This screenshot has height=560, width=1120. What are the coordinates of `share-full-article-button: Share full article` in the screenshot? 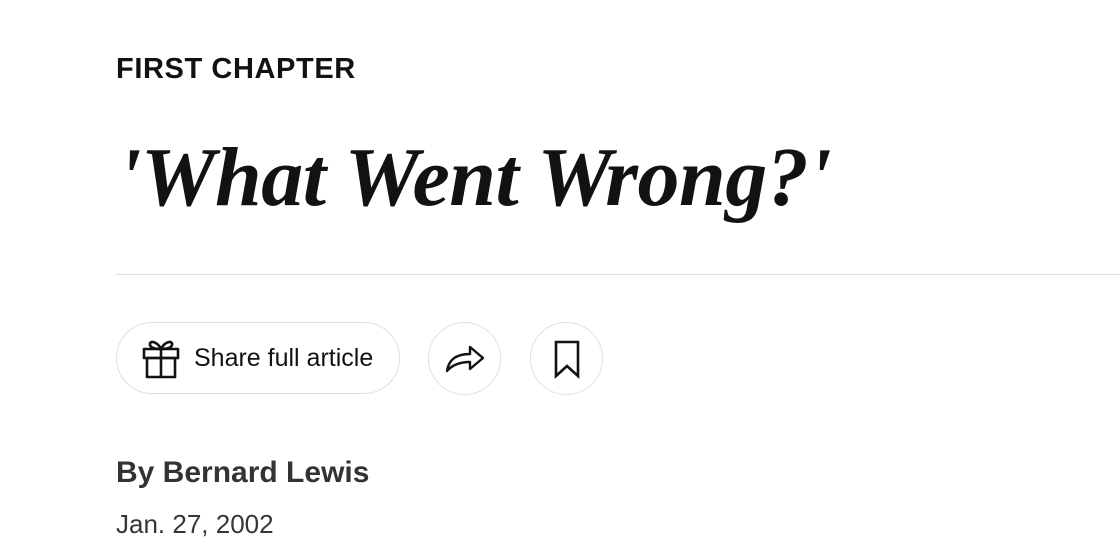 It's located at (258, 358).